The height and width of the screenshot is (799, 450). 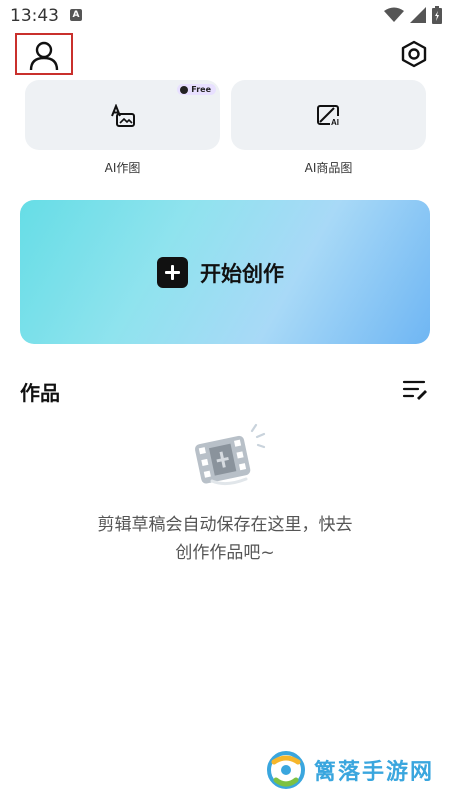 What do you see at coordinates (225, 539) in the screenshot?
I see `empty-state-text: 剪辑草稿会自动保存在这里，快去 创作作品吧~` at bounding box center [225, 539].